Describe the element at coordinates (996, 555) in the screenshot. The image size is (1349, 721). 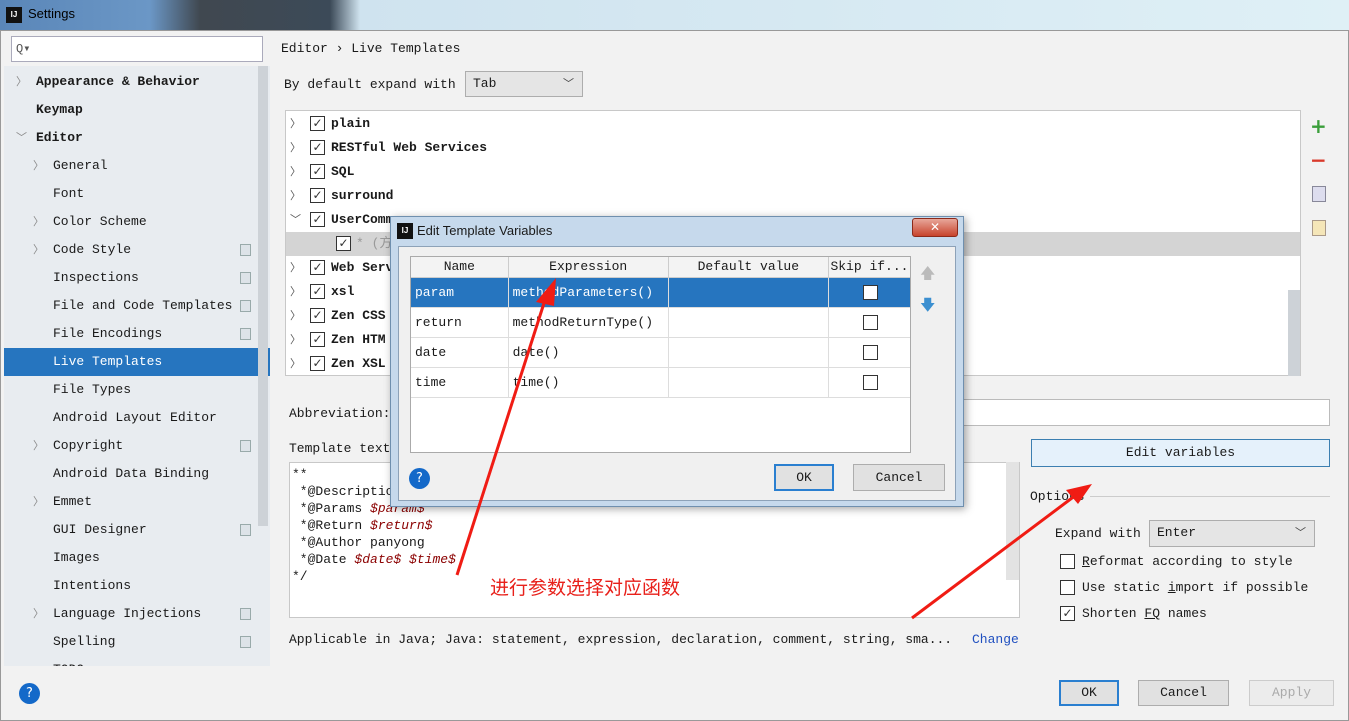
I see `annotation-arrow-to-edit-variables` at that location.